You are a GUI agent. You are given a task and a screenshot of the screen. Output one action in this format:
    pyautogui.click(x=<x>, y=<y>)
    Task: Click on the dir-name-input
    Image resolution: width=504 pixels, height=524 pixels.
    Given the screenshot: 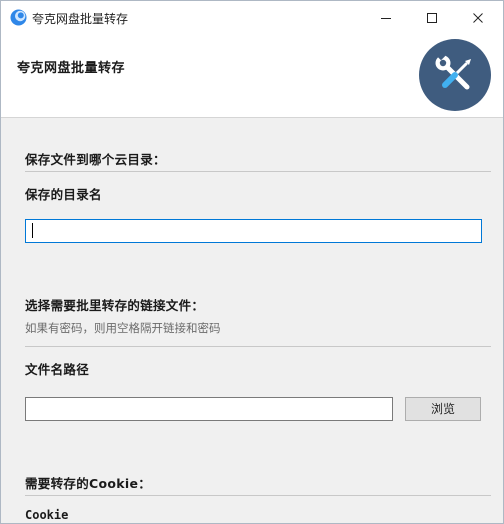 What is the action you would take?
    pyautogui.click(x=253, y=231)
    